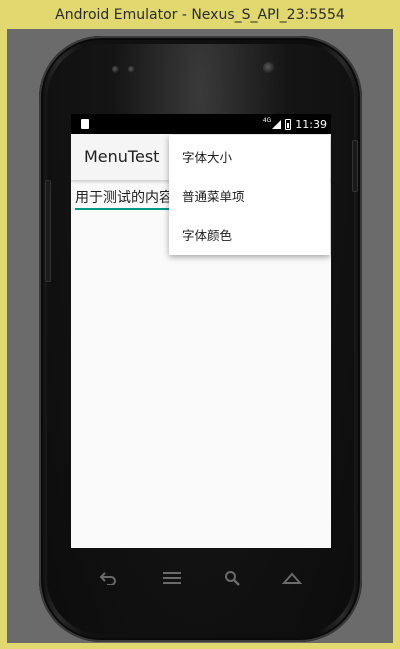 This screenshot has width=400, height=649. I want to click on battery-icon, so click(288, 124).